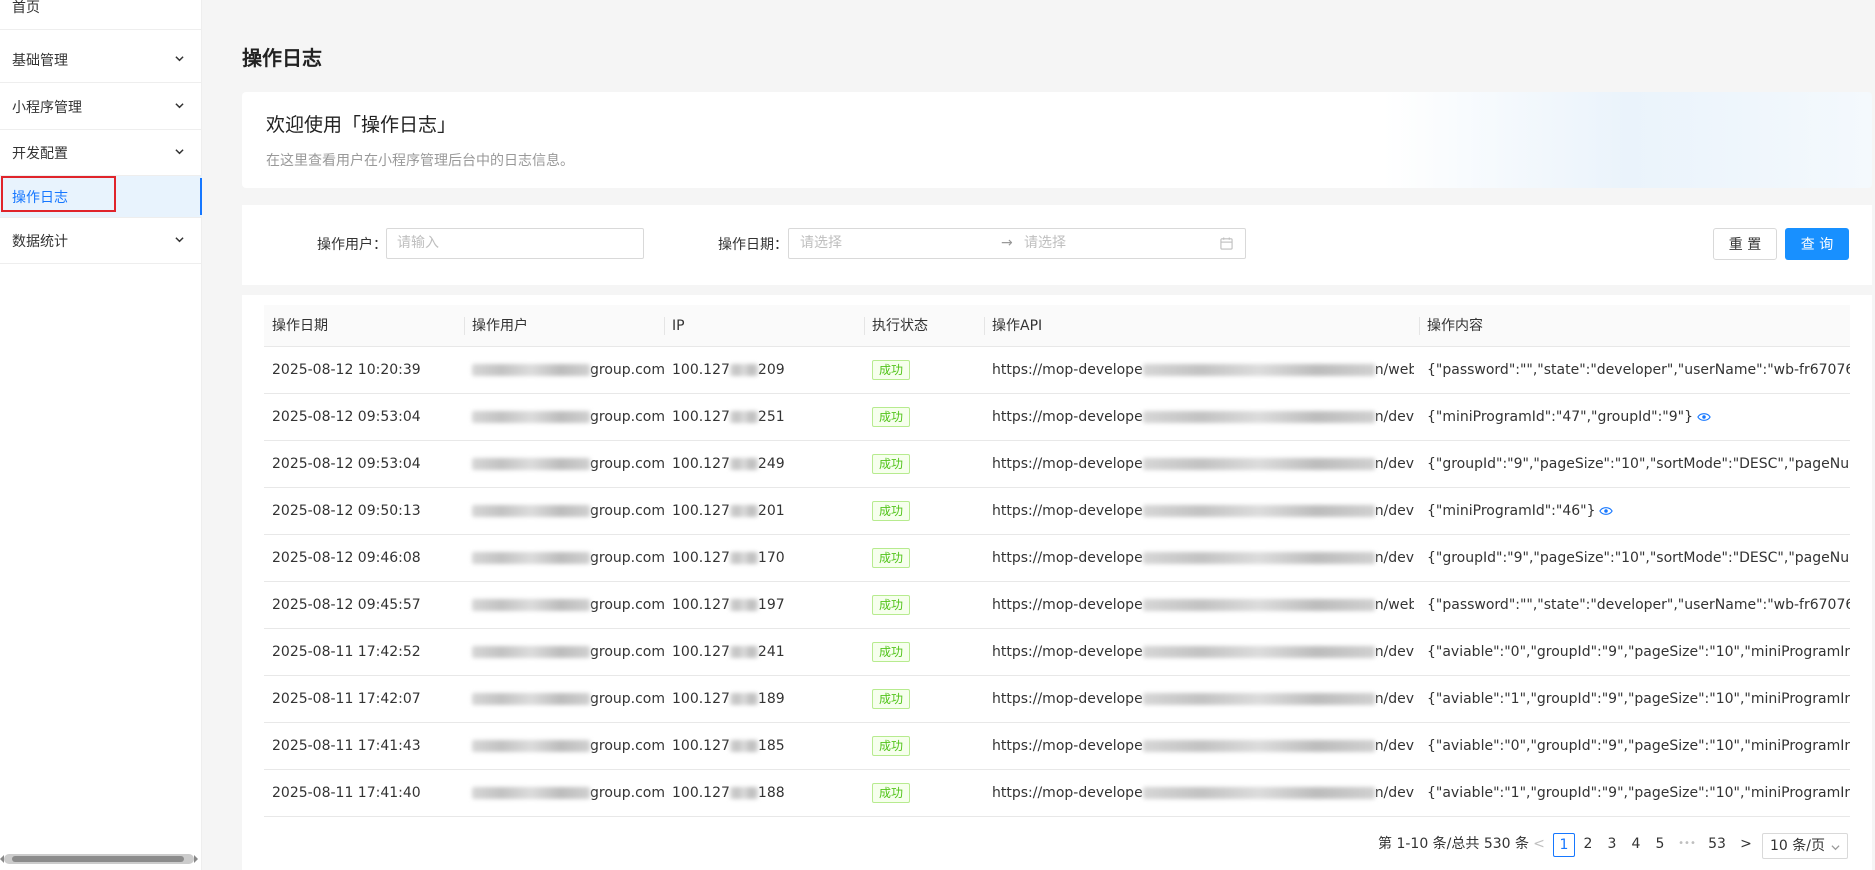 This screenshot has width=1875, height=870. Describe the element at coordinates (515, 243) in the screenshot. I see `user-filter-input: 请输入` at that location.